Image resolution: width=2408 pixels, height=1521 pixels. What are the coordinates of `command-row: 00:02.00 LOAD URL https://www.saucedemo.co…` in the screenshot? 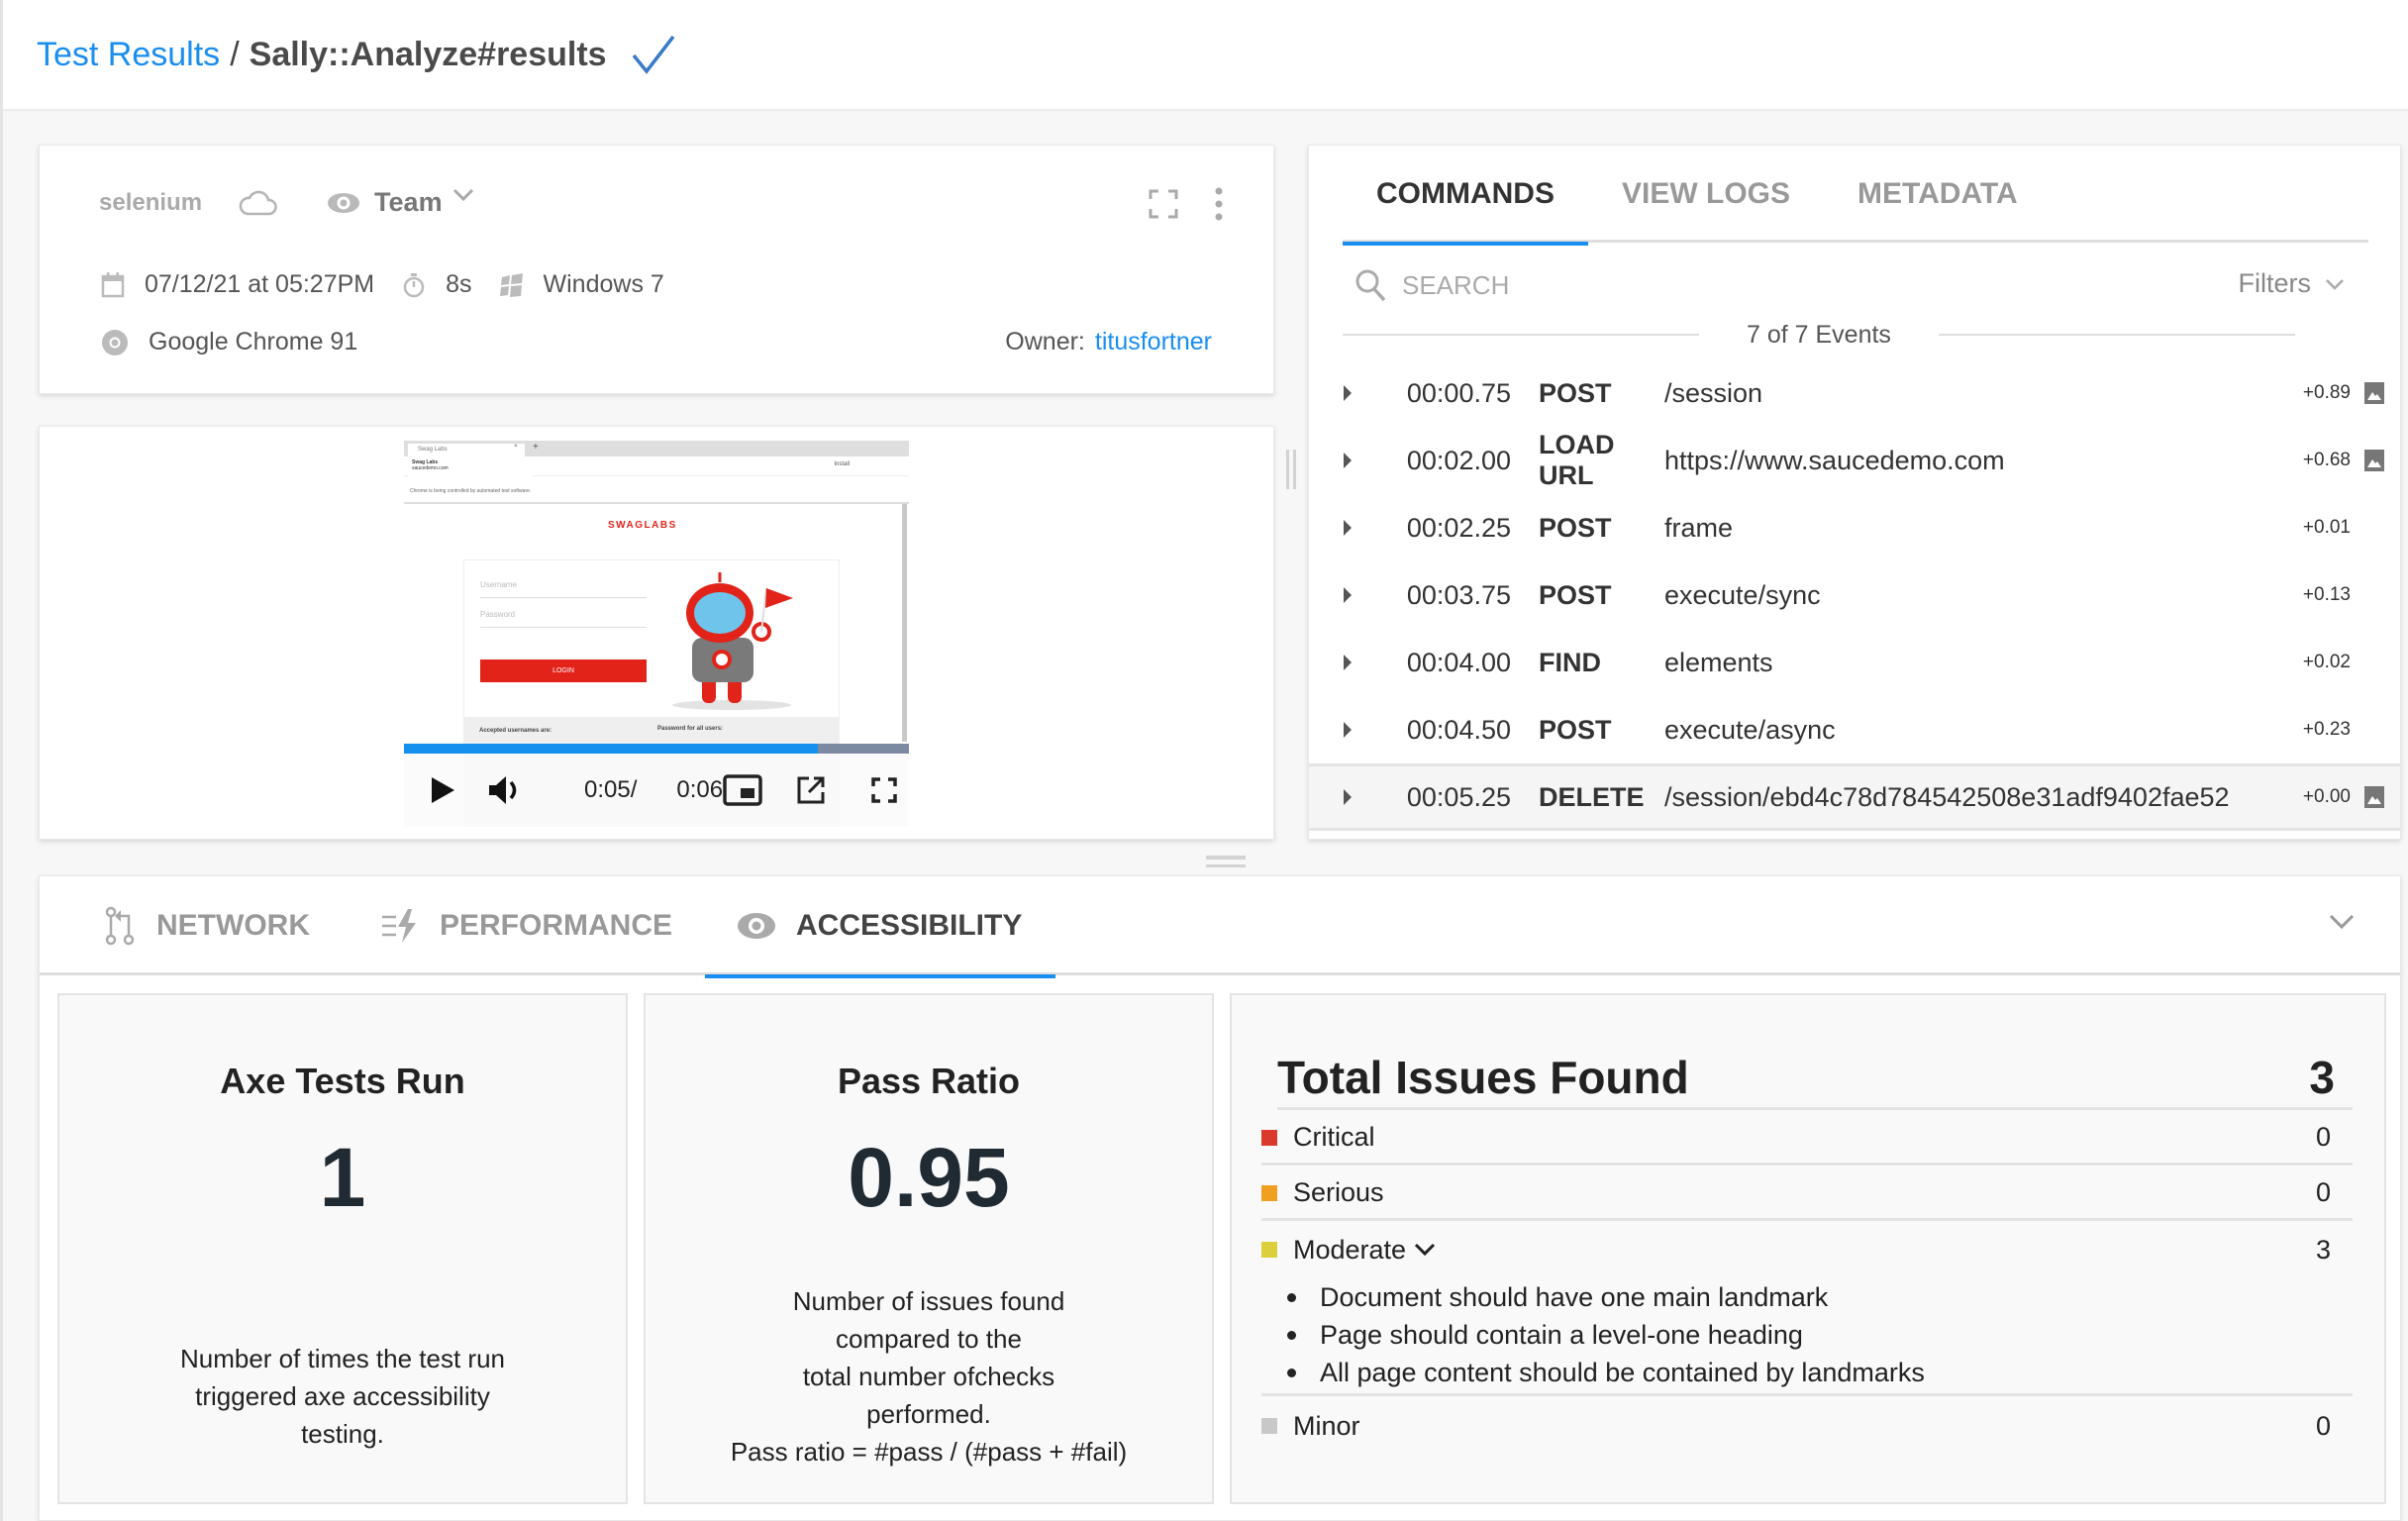 It's located at (1854, 461).